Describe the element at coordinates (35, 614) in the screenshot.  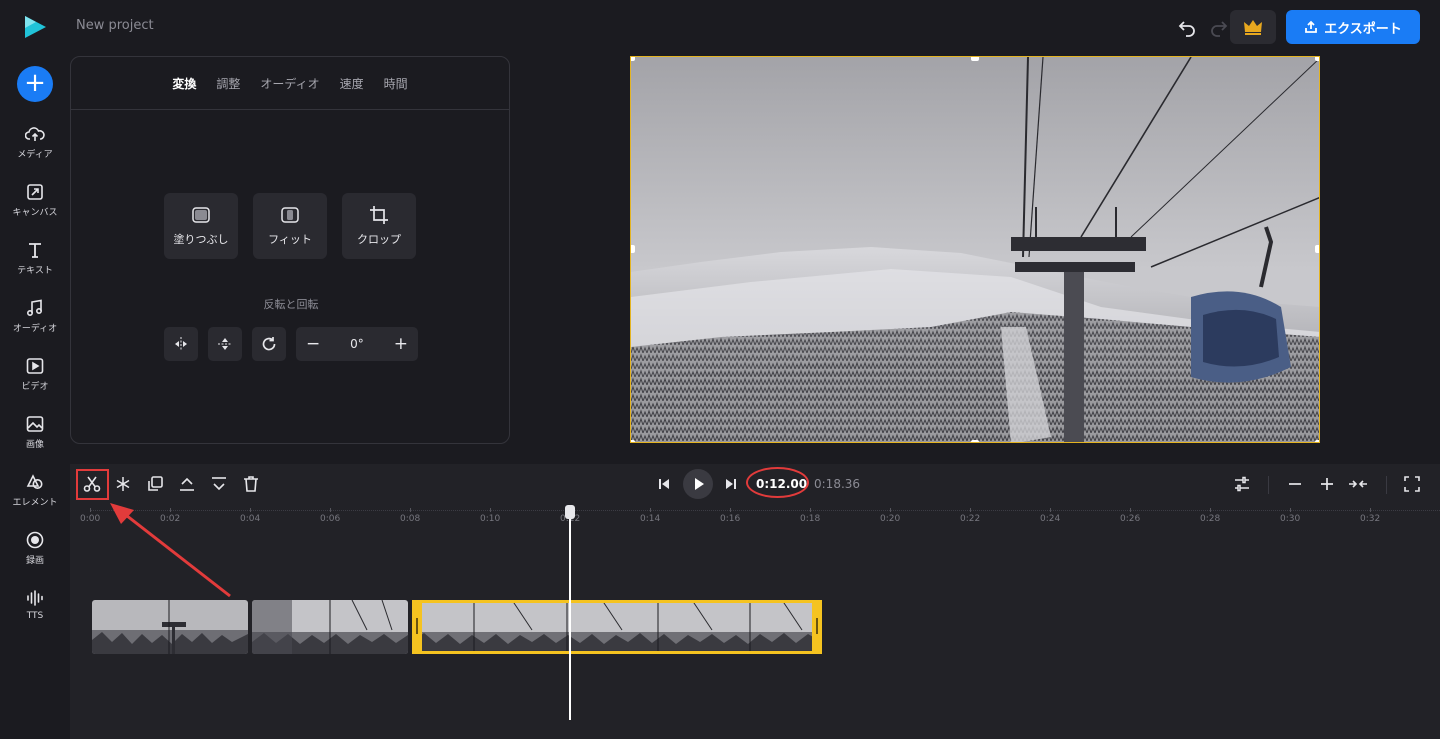
I see `sidebar-item-tts: TTS` at that location.